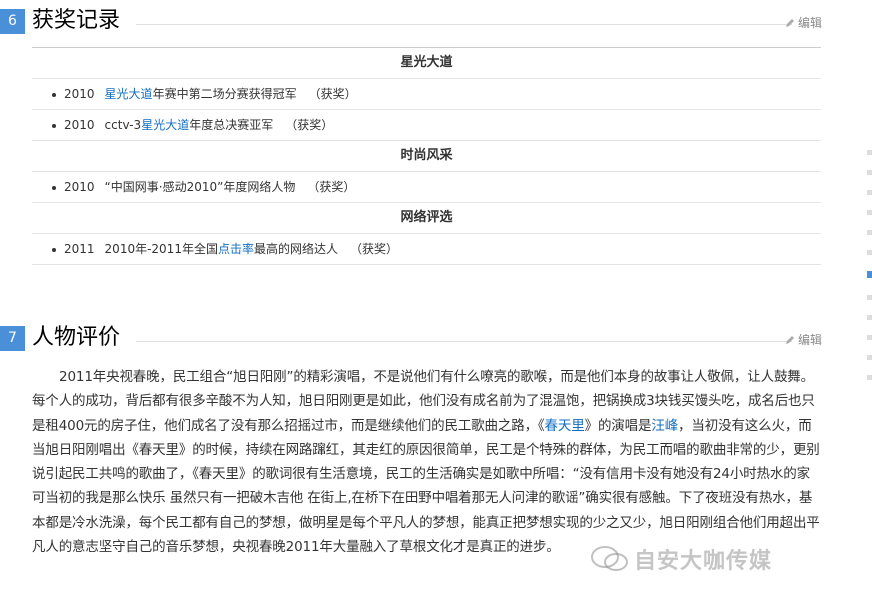 The height and width of the screenshot is (604, 872). I want to click on wechat-icon, so click(609, 558).